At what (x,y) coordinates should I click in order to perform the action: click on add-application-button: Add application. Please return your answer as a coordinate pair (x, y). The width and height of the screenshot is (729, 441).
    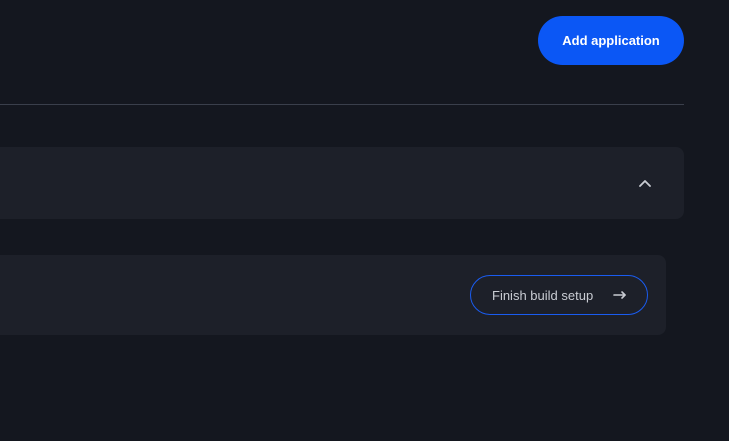
    Looking at the image, I should click on (611, 40).